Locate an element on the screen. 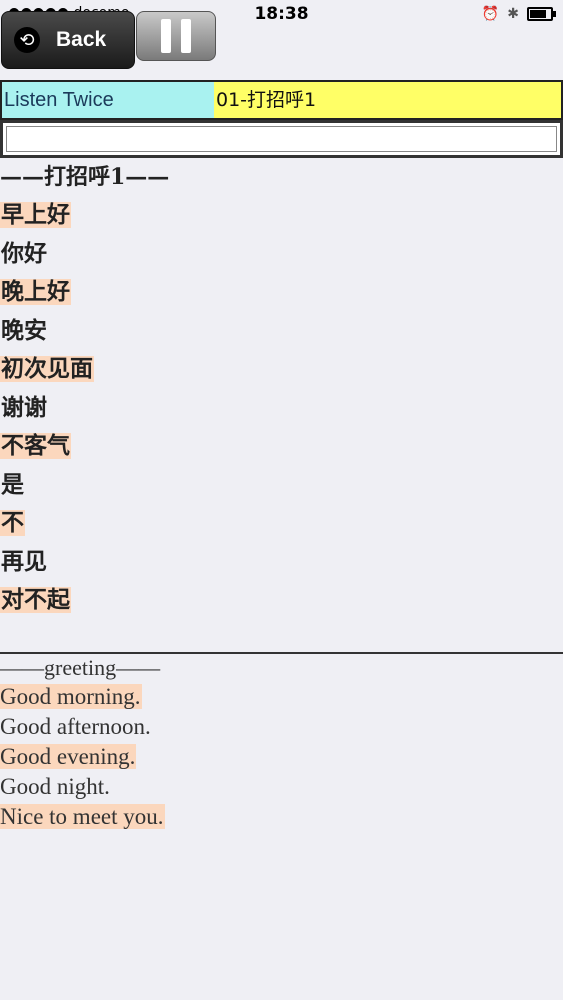 The width and height of the screenshot is (563, 1000). chinese-phrase-text: 晚上好 is located at coordinates (35, 292).